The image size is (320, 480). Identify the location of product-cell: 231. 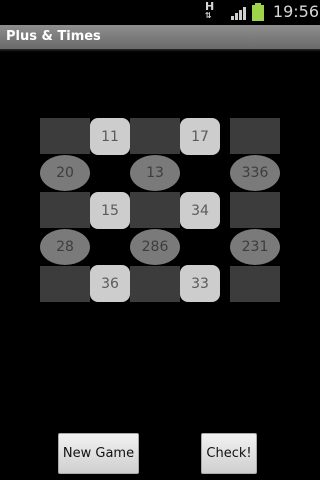
(255, 247).